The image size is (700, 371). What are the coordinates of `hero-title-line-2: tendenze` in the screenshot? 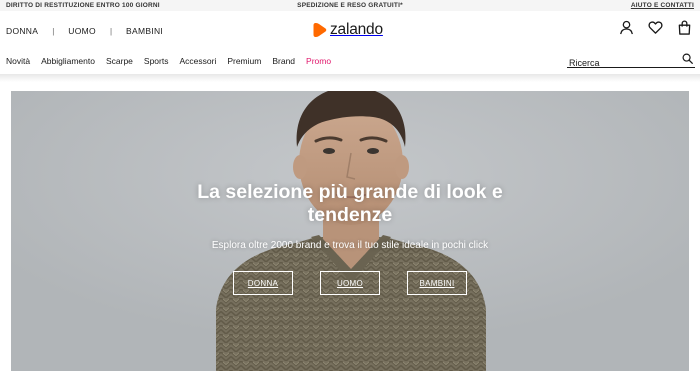 It's located at (350, 215).